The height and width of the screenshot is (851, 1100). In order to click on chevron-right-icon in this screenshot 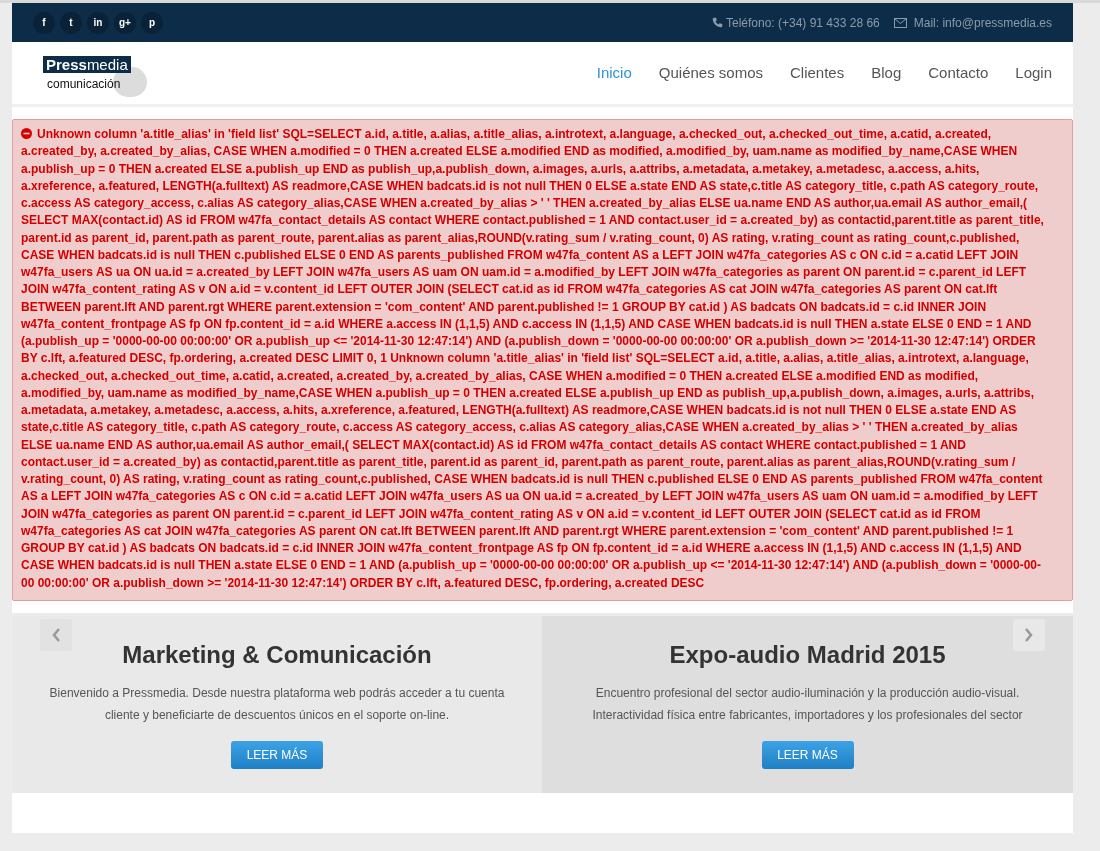, I will do `click(1029, 634)`.